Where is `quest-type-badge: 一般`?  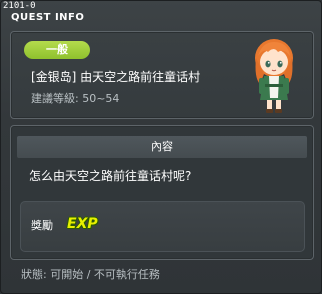 quest-type-badge: 一般 is located at coordinates (57, 50).